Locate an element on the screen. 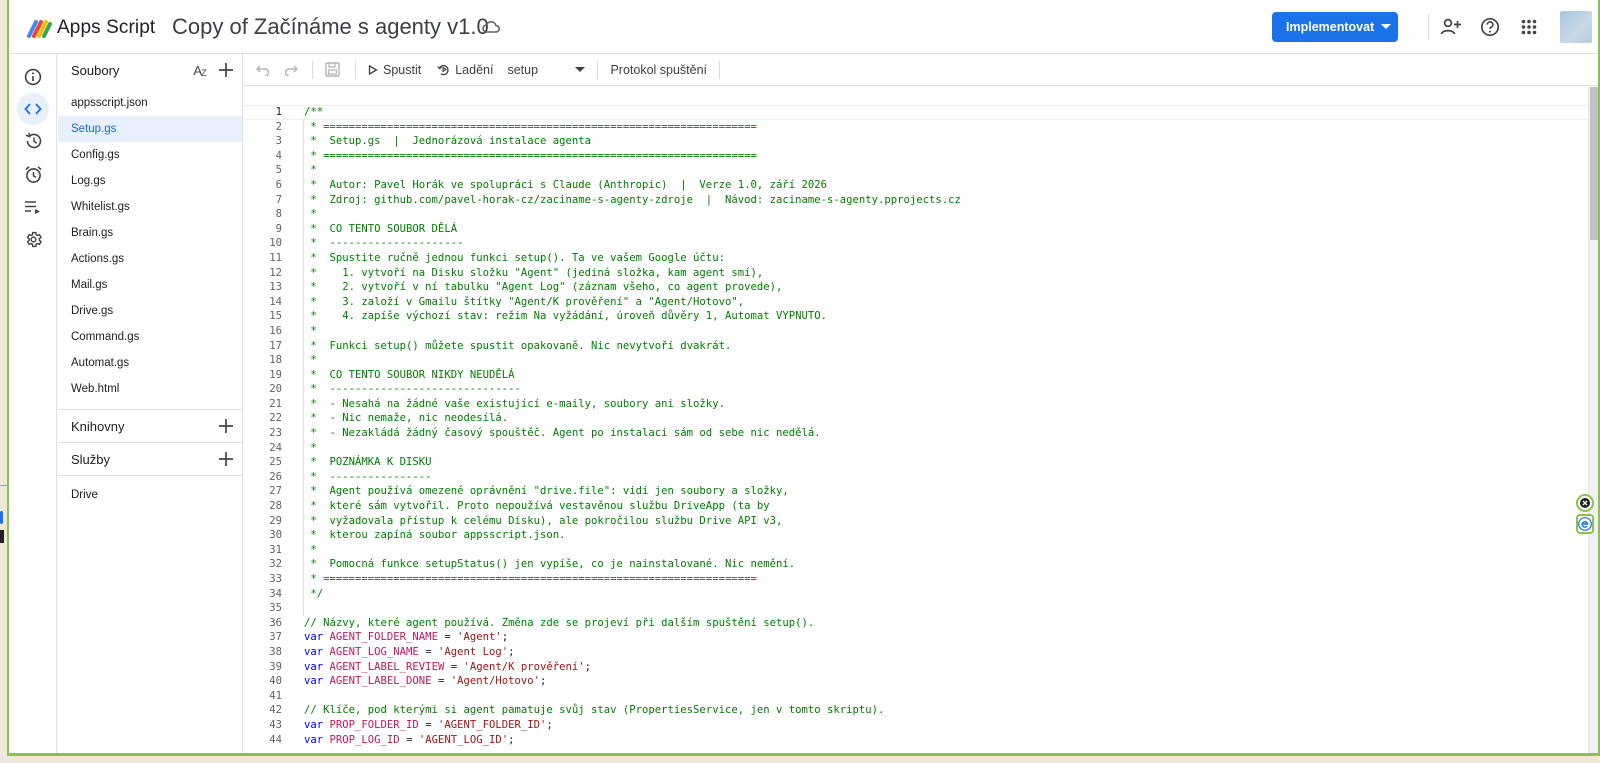  deploy-button: Implementovat is located at coordinates (1335, 27).